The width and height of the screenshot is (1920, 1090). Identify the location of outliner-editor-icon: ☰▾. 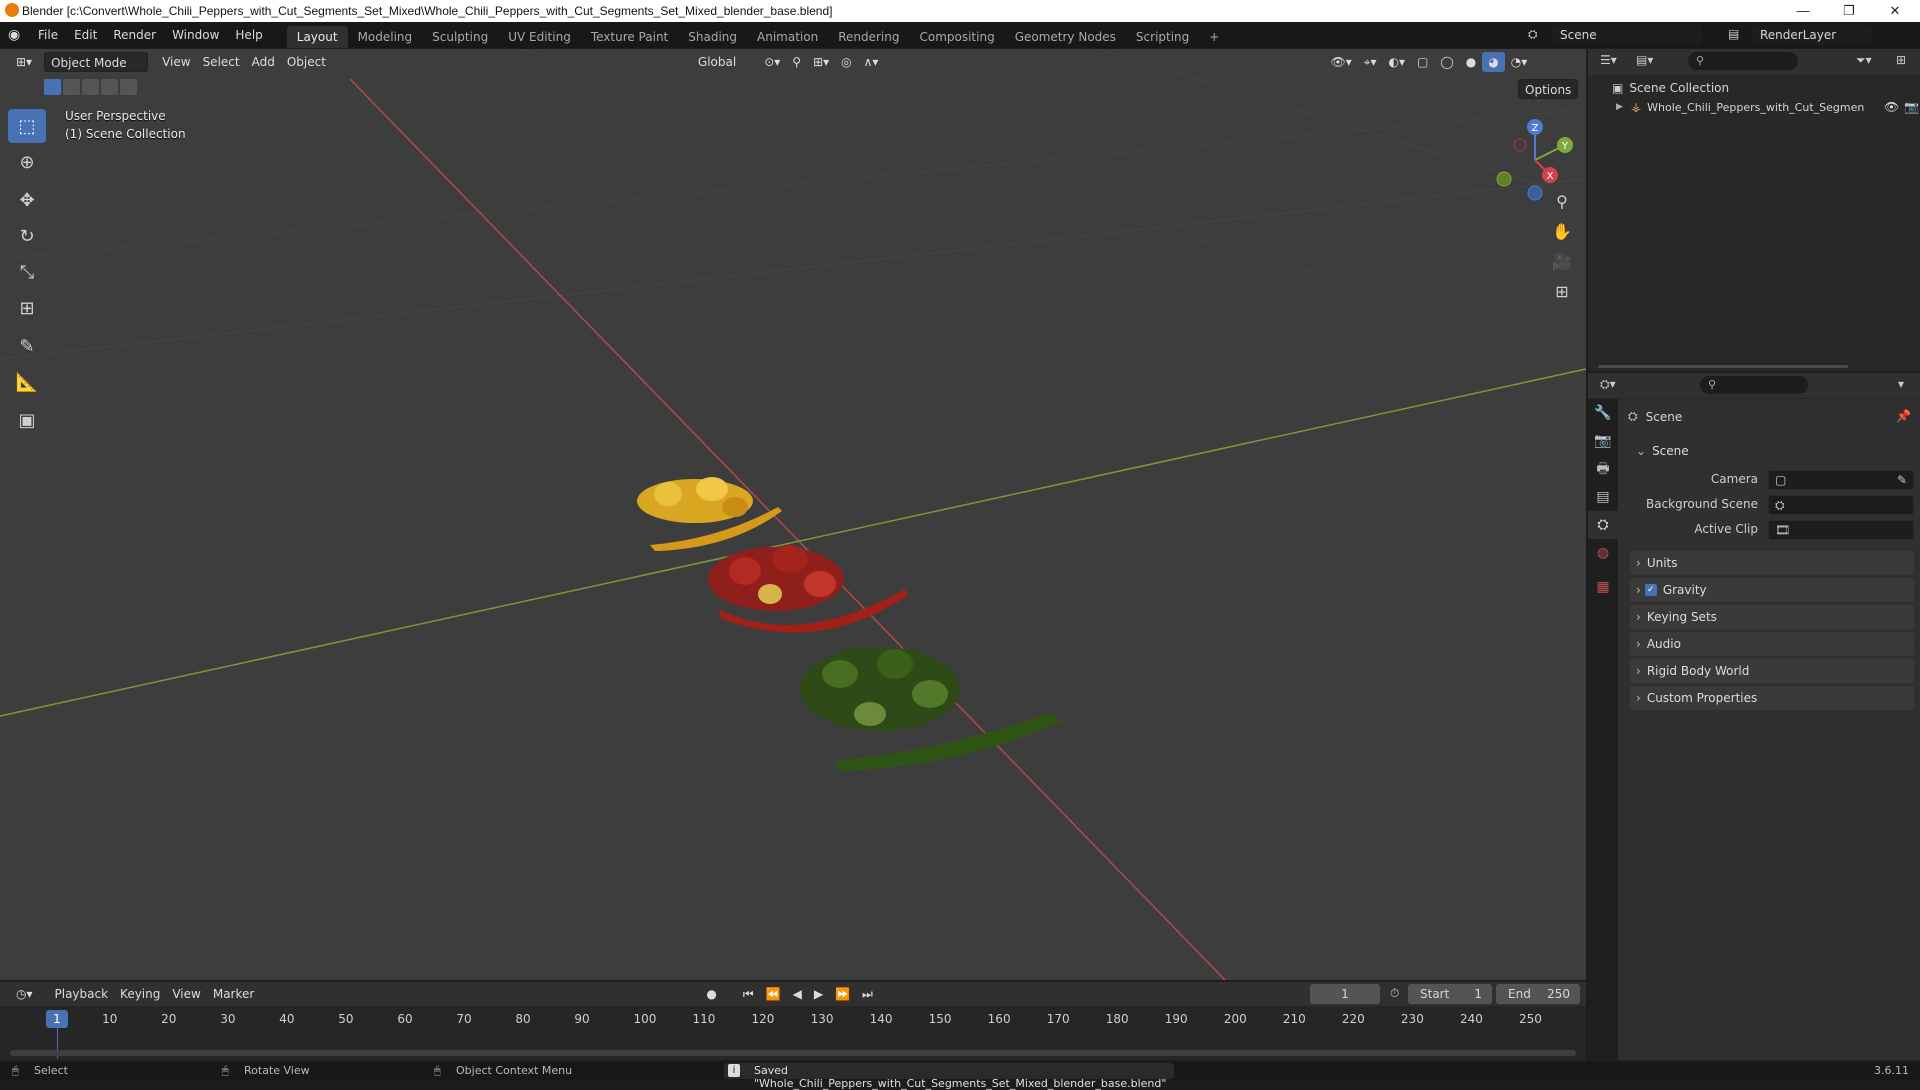
(1608, 60).